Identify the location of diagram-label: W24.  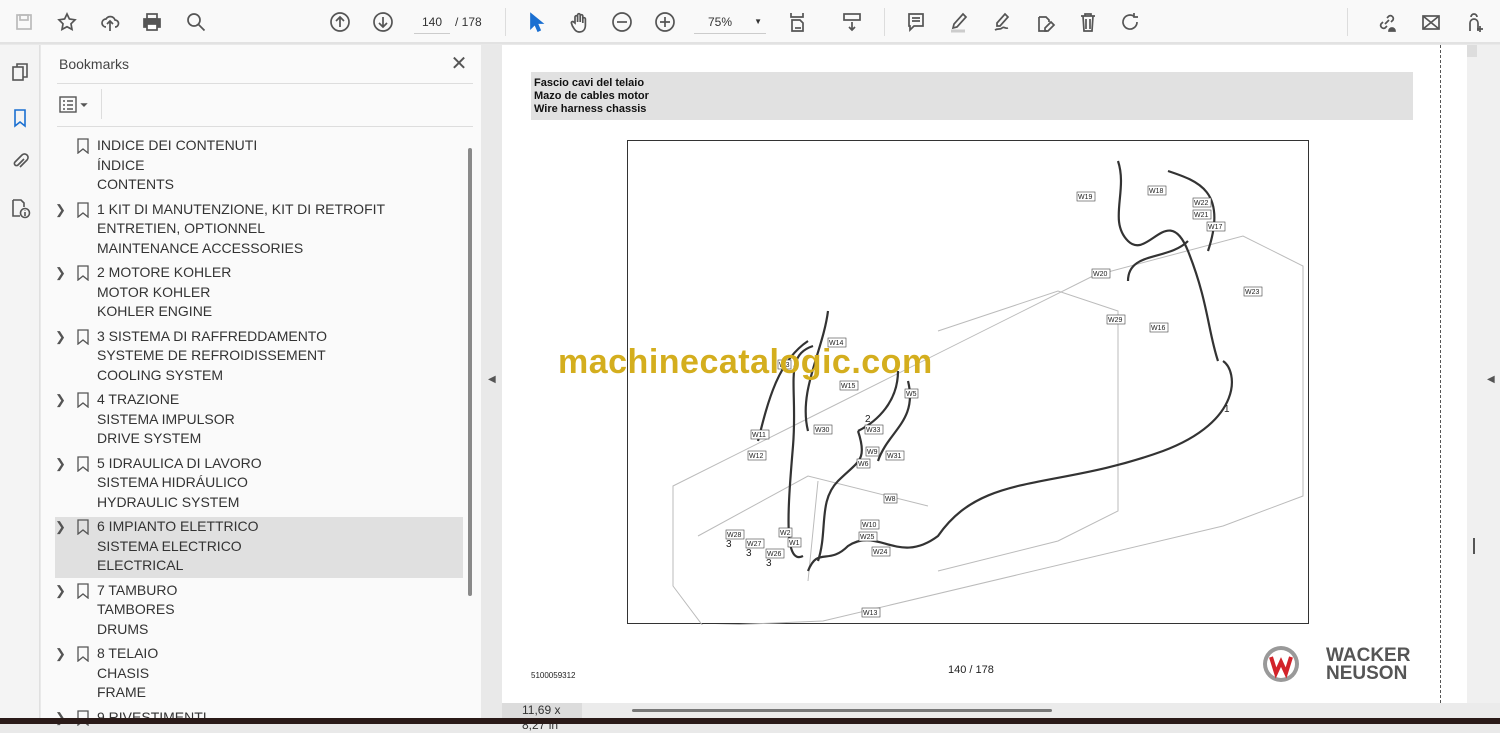
(880, 552).